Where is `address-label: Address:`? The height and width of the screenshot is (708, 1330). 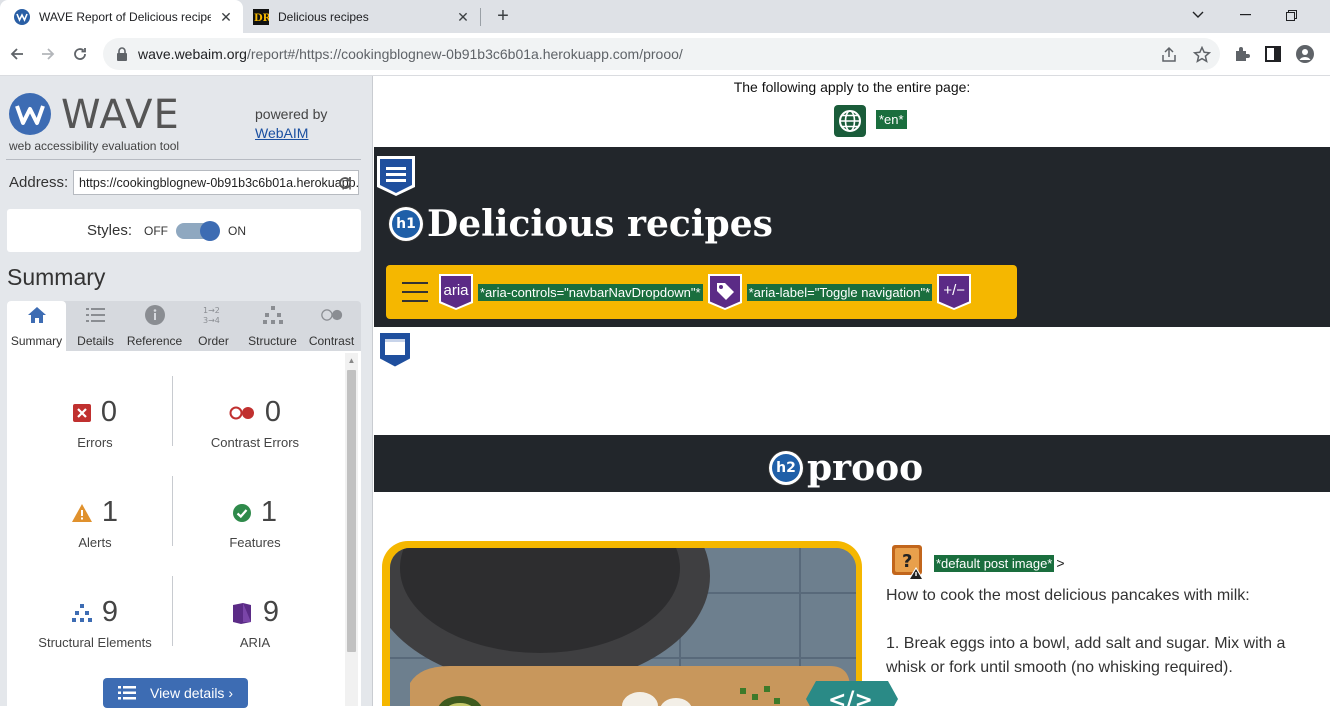
address-label: Address: is located at coordinates (39, 182).